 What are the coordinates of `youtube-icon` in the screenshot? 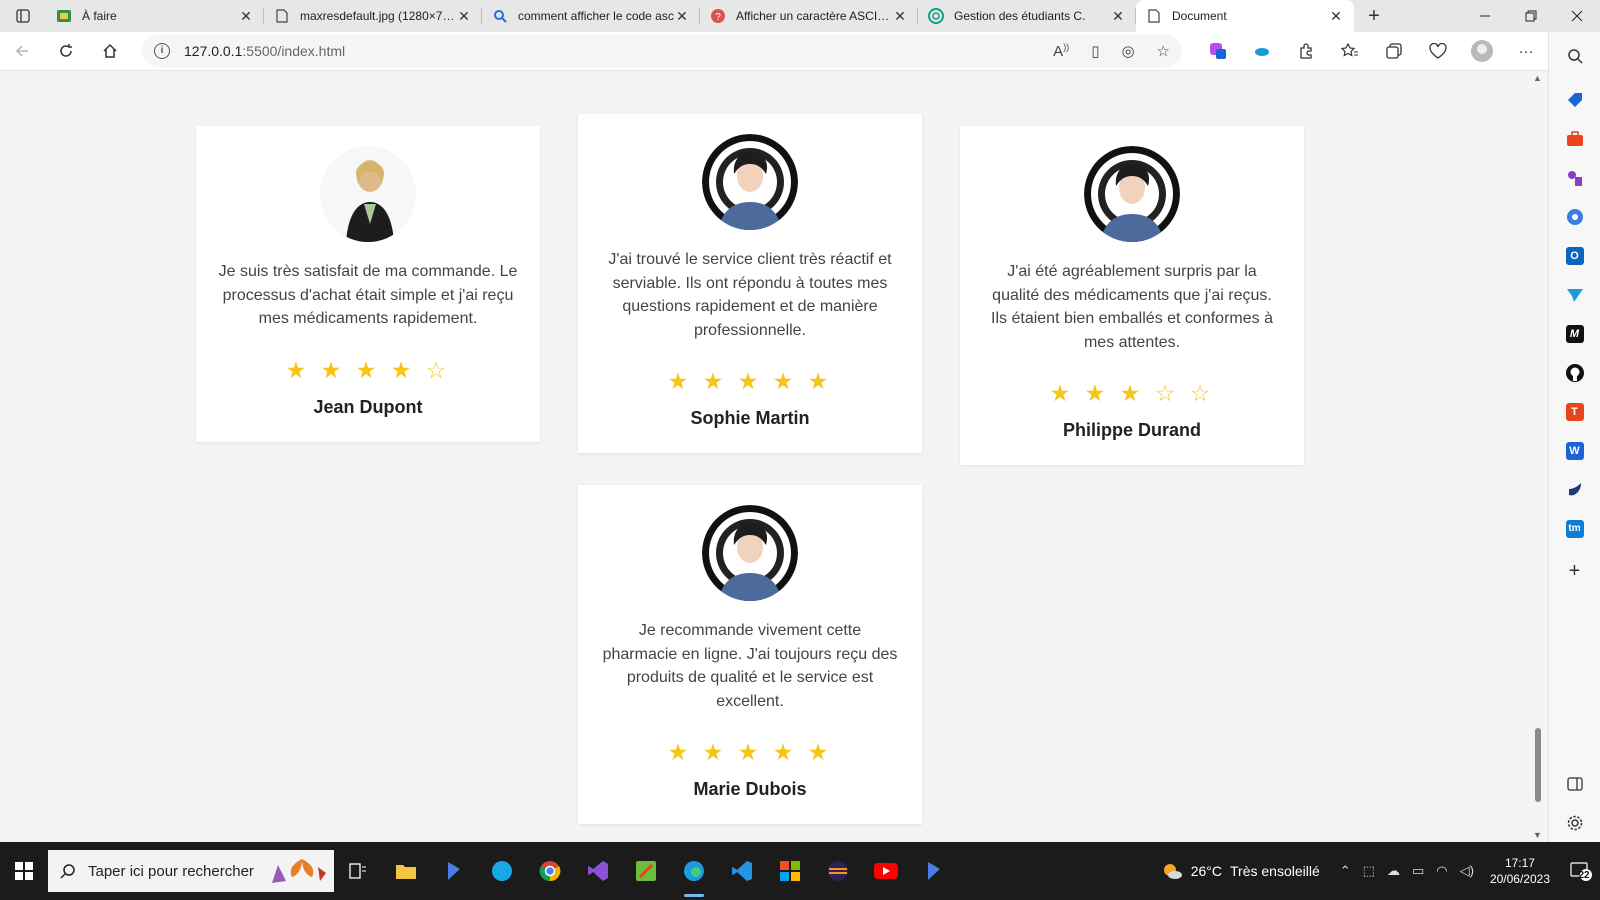 It's located at (886, 871).